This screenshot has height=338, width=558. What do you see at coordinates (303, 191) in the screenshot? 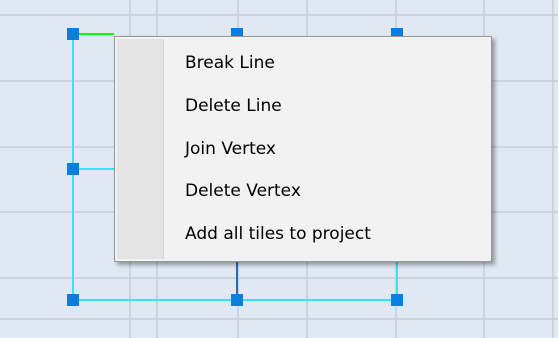
I see `menu-item-delete-vertex: Delete Vertex` at bounding box center [303, 191].